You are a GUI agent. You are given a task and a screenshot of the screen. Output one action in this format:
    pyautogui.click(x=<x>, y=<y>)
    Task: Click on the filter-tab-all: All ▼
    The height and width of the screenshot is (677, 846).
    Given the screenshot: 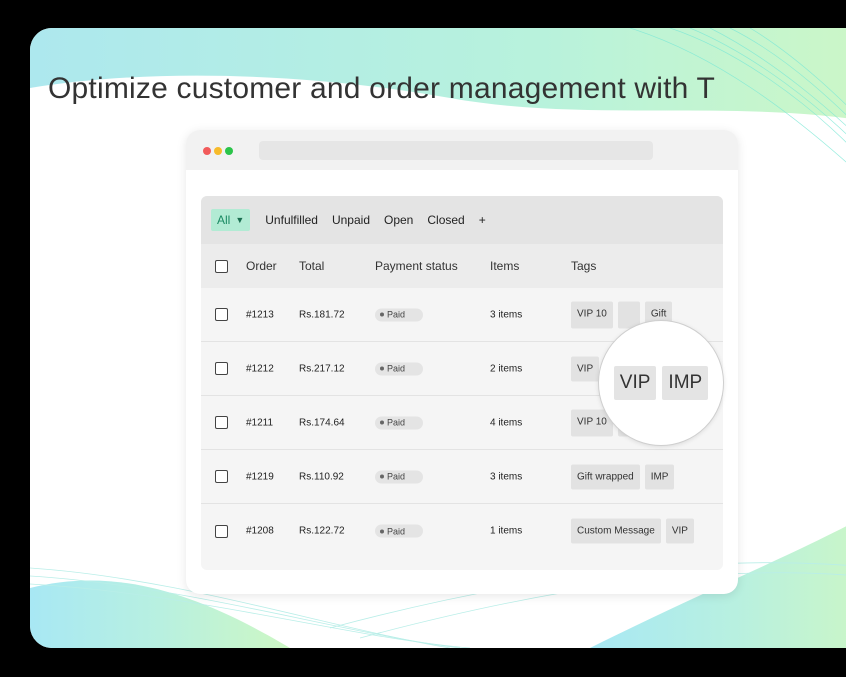 What is the action you would take?
    pyautogui.click(x=231, y=220)
    